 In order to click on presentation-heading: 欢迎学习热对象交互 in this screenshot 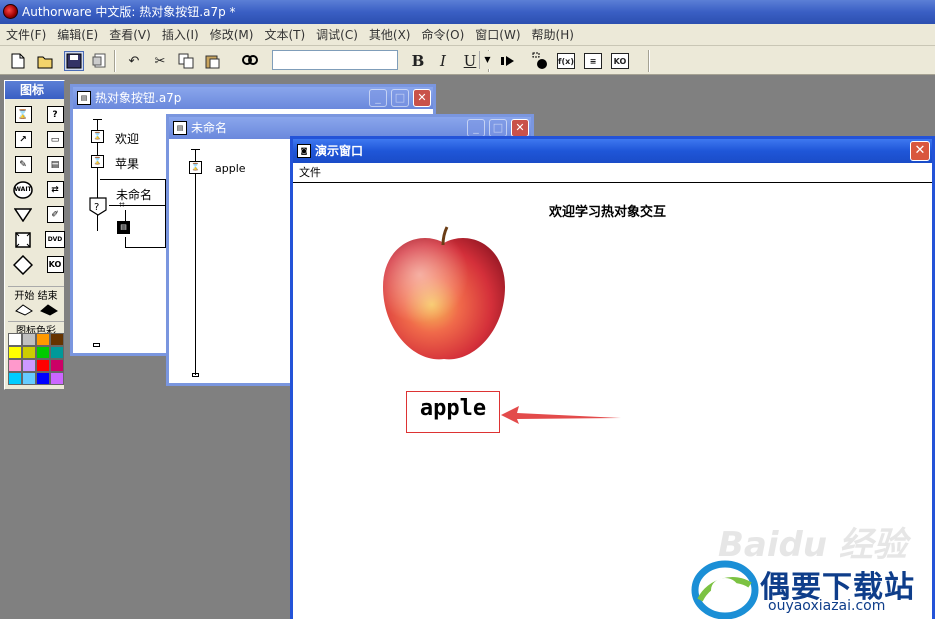, I will do `click(607, 212)`.